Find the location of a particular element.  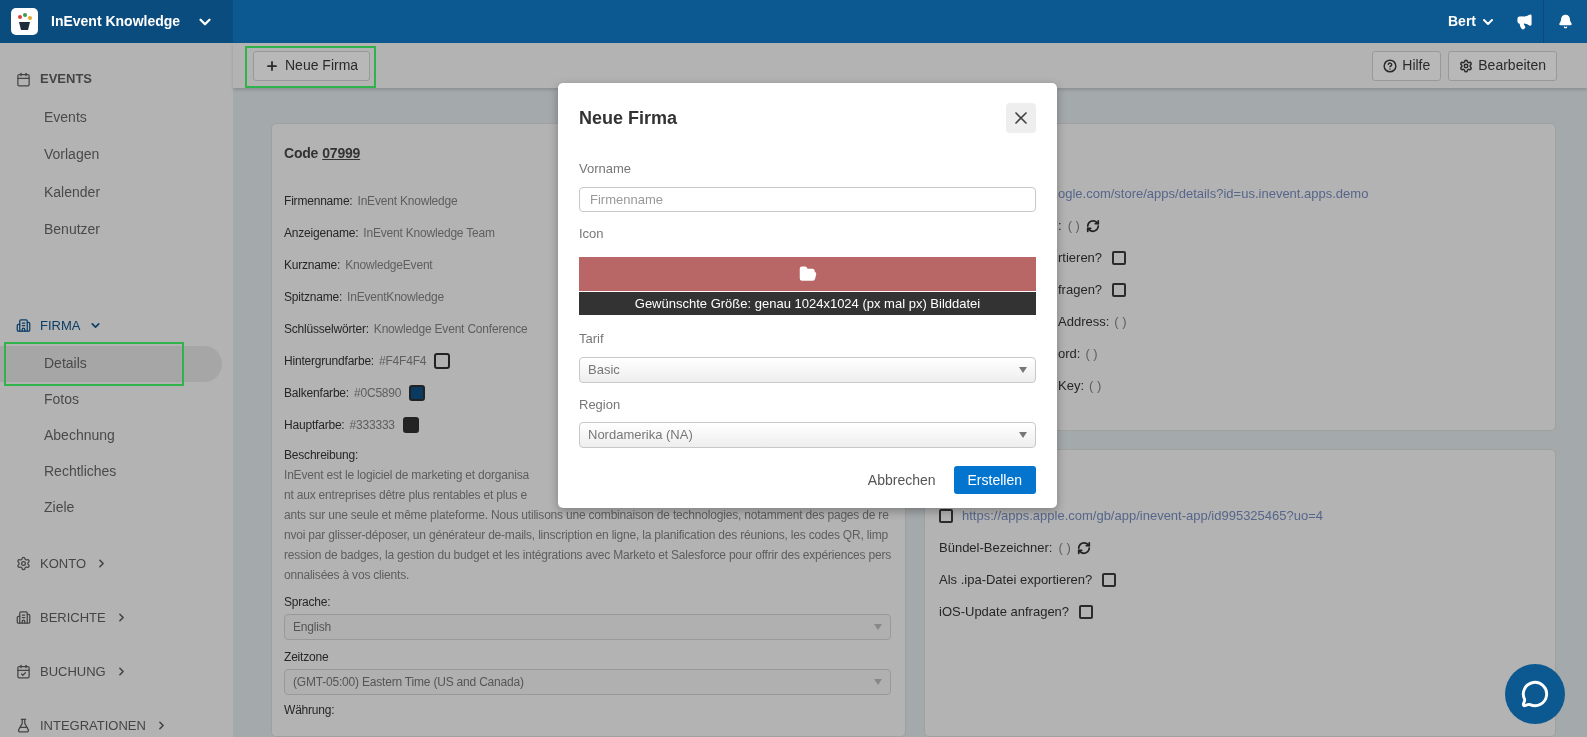

help-icon is located at coordinates (1390, 65).